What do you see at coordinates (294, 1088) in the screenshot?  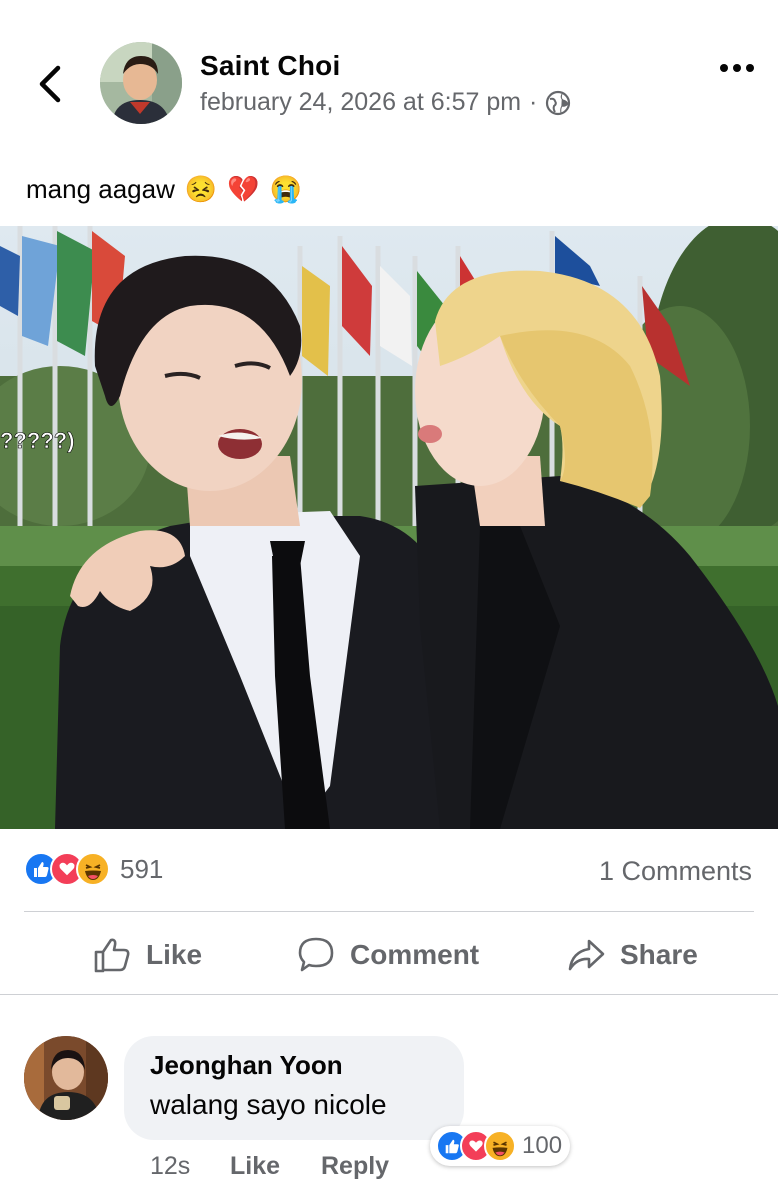 I see `comment-bubble: Jeonghan Yoon walang sayo nicole` at bounding box center [294, 1088].